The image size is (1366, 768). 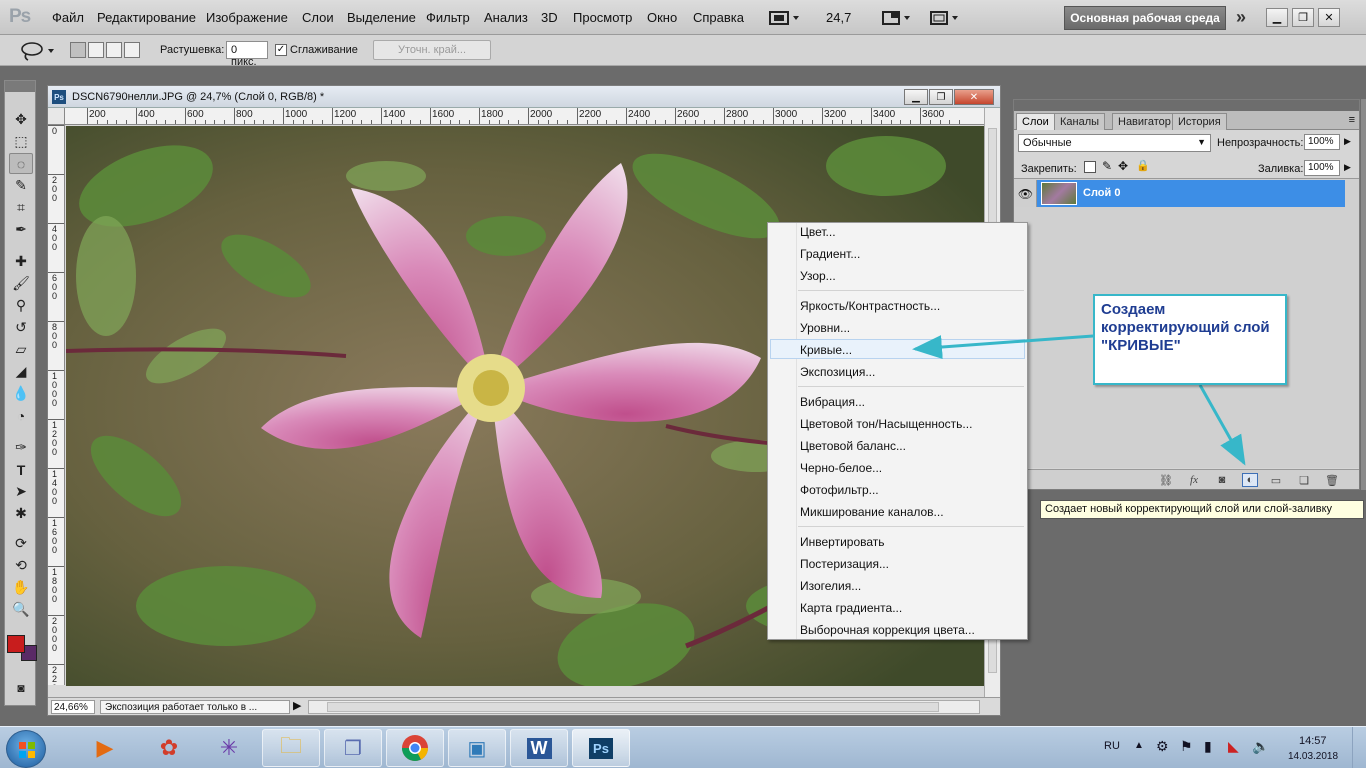 I want to click on taskbar-photo-viewer: ▣, so click(x=477, y=748).